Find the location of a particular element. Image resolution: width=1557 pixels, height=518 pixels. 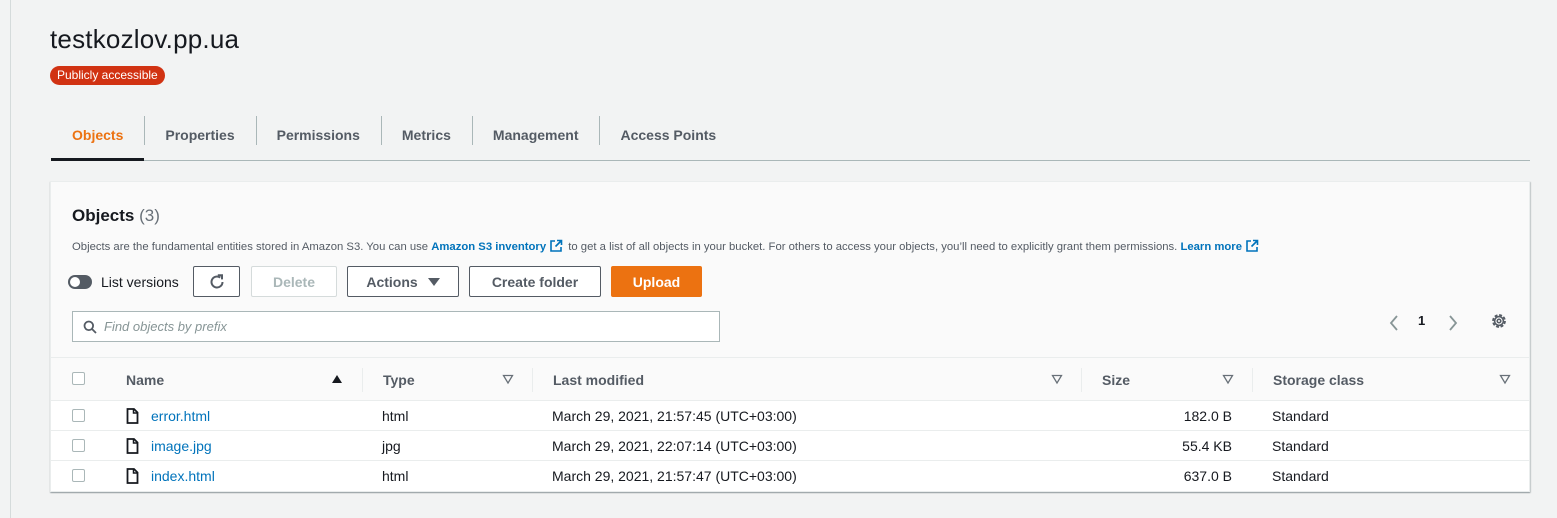

search-input: Find objects by prefix is located at coordinates (396, 326).